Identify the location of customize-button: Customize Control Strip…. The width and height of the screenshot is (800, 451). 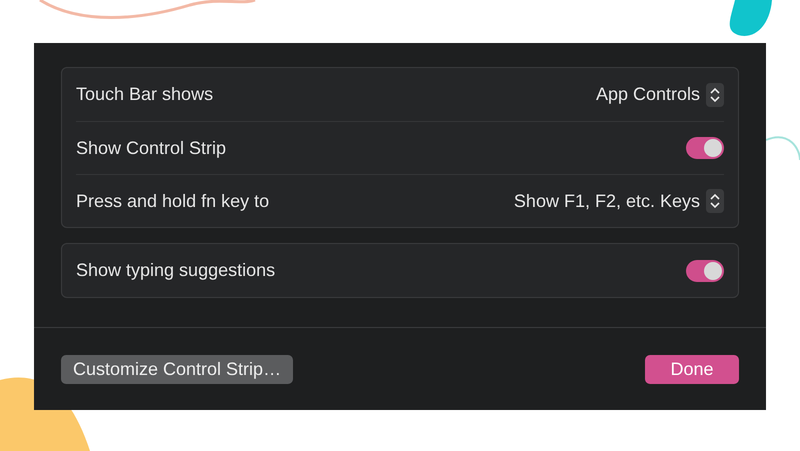
(177, 369).